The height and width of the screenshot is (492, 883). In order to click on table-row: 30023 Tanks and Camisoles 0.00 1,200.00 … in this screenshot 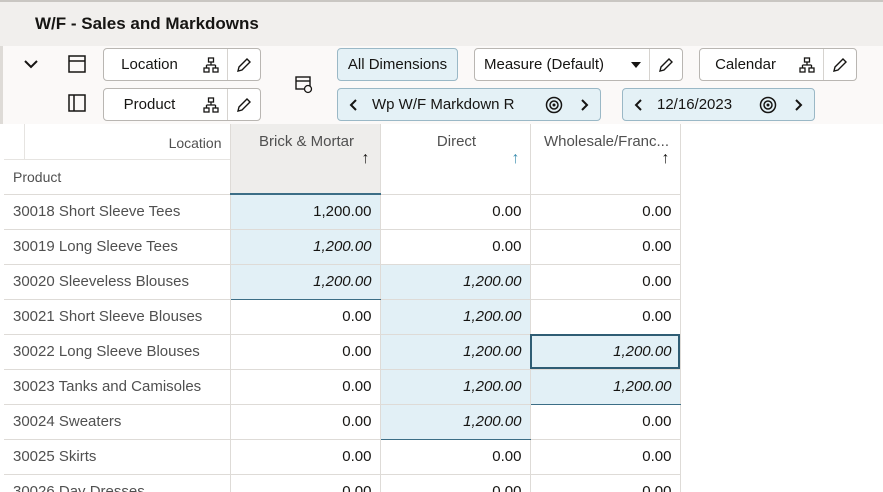, I will do `click(342, 387)`.